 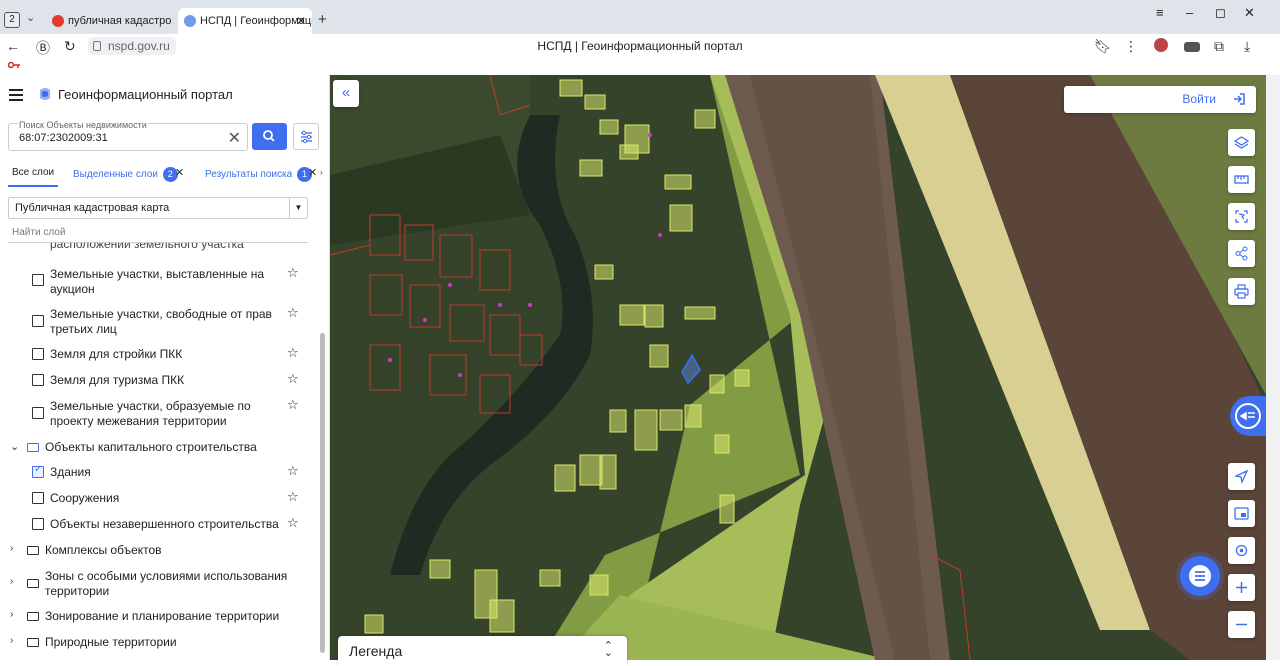 I want to click on tab-search-results: Результаты поиска 1, so click(x=258, y=174).